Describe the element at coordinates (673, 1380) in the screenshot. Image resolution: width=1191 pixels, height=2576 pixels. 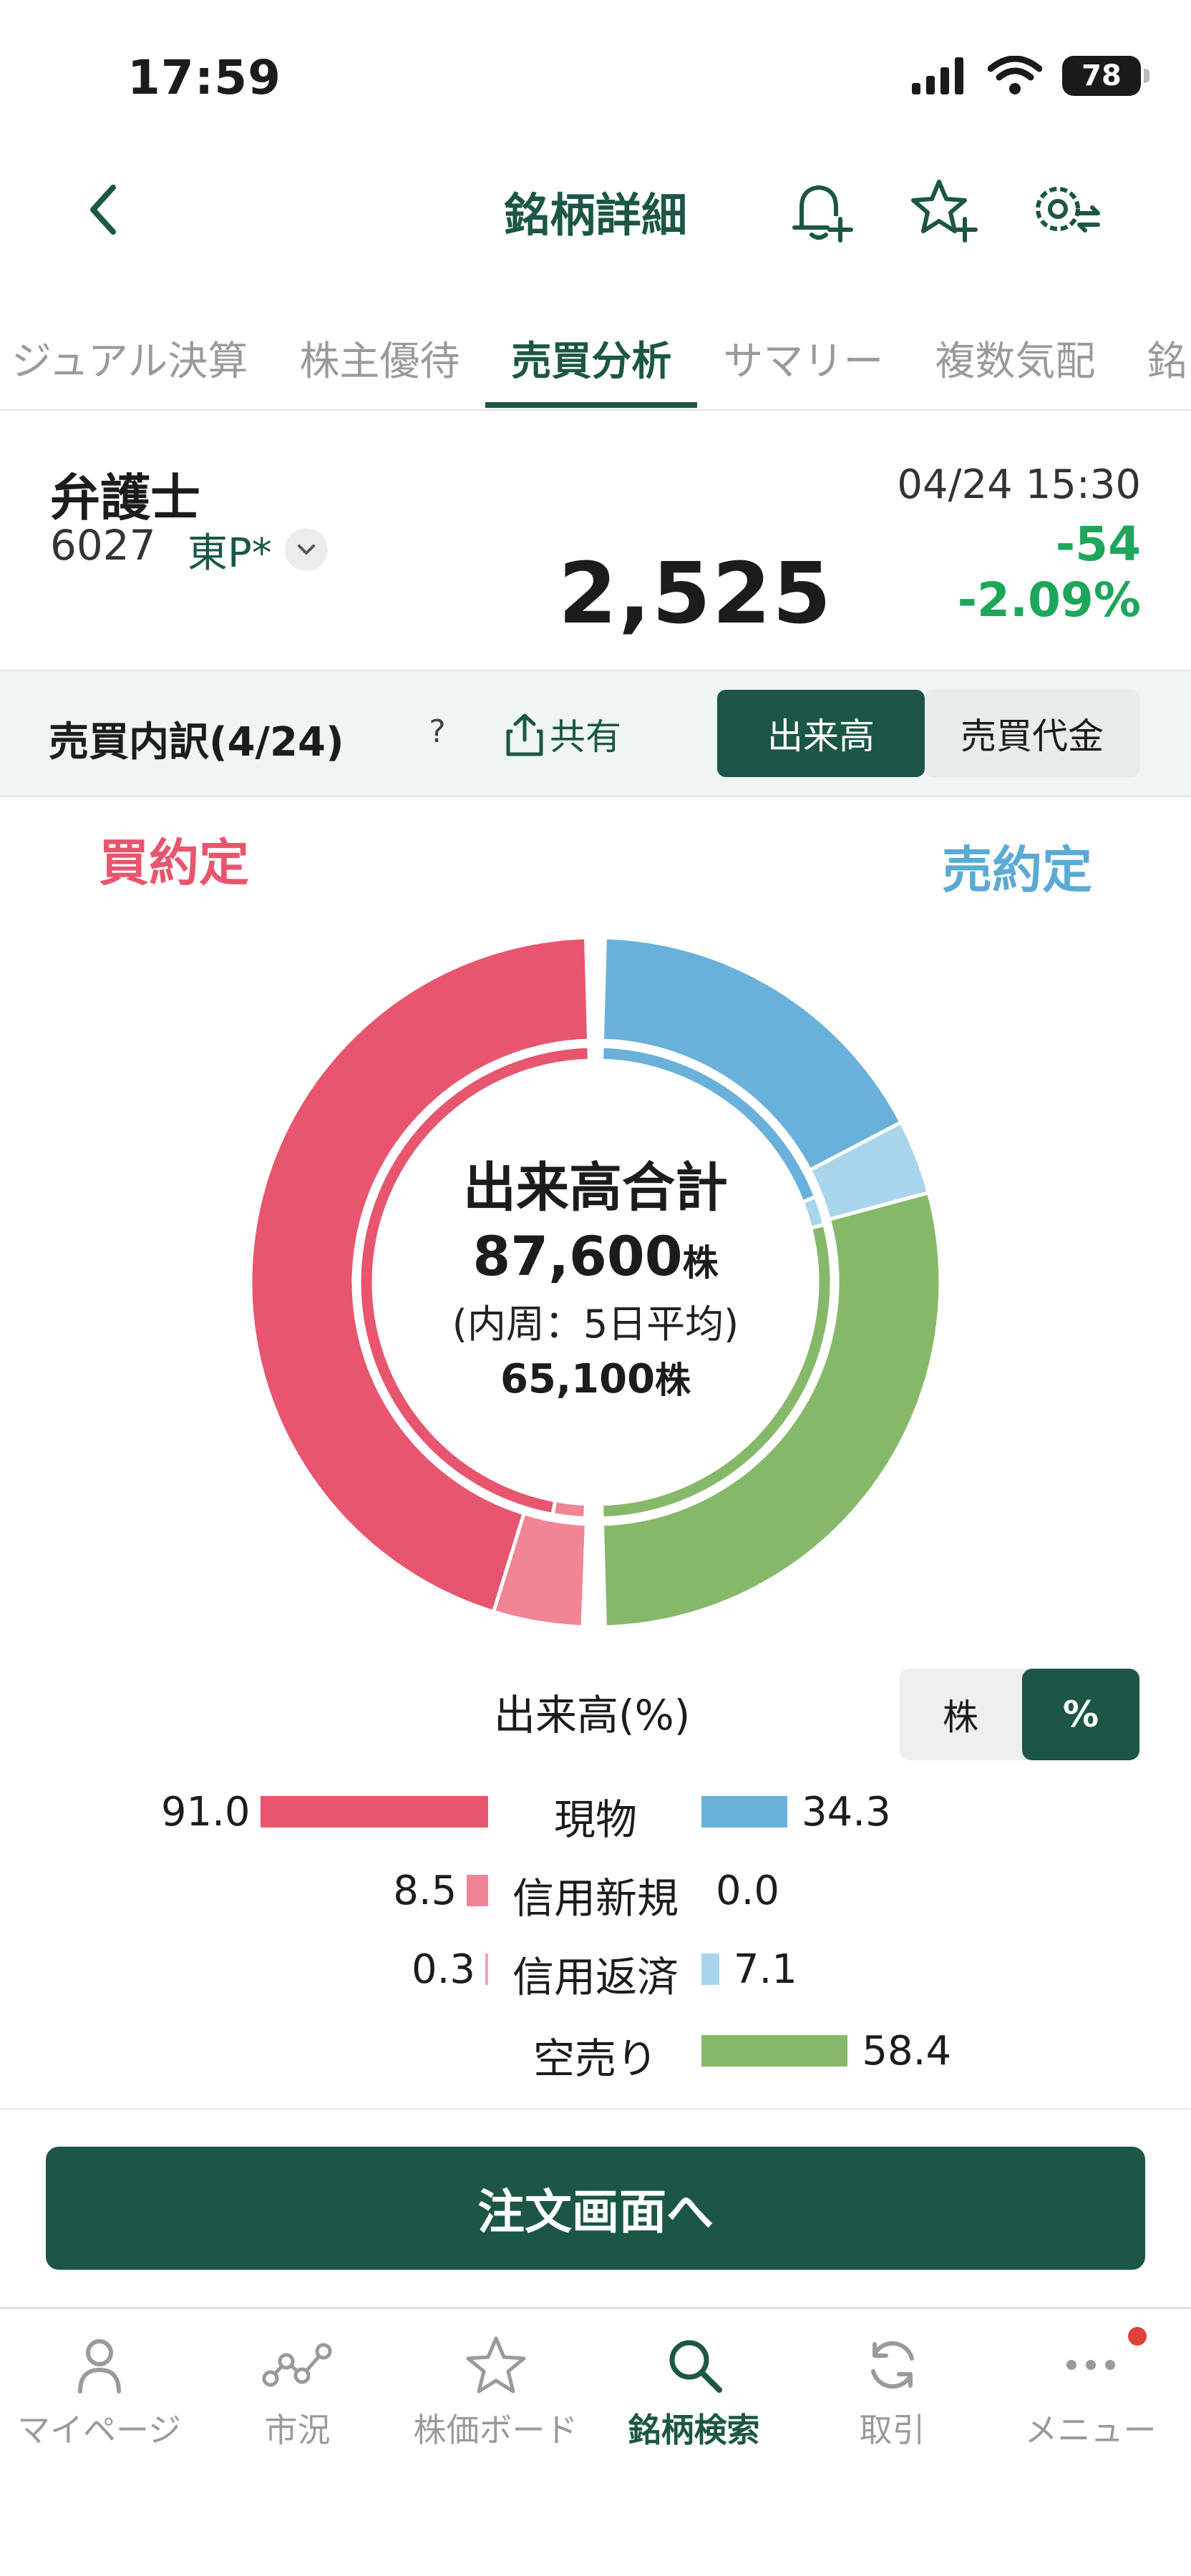
I see `center-avg-unit: 株` at that location.